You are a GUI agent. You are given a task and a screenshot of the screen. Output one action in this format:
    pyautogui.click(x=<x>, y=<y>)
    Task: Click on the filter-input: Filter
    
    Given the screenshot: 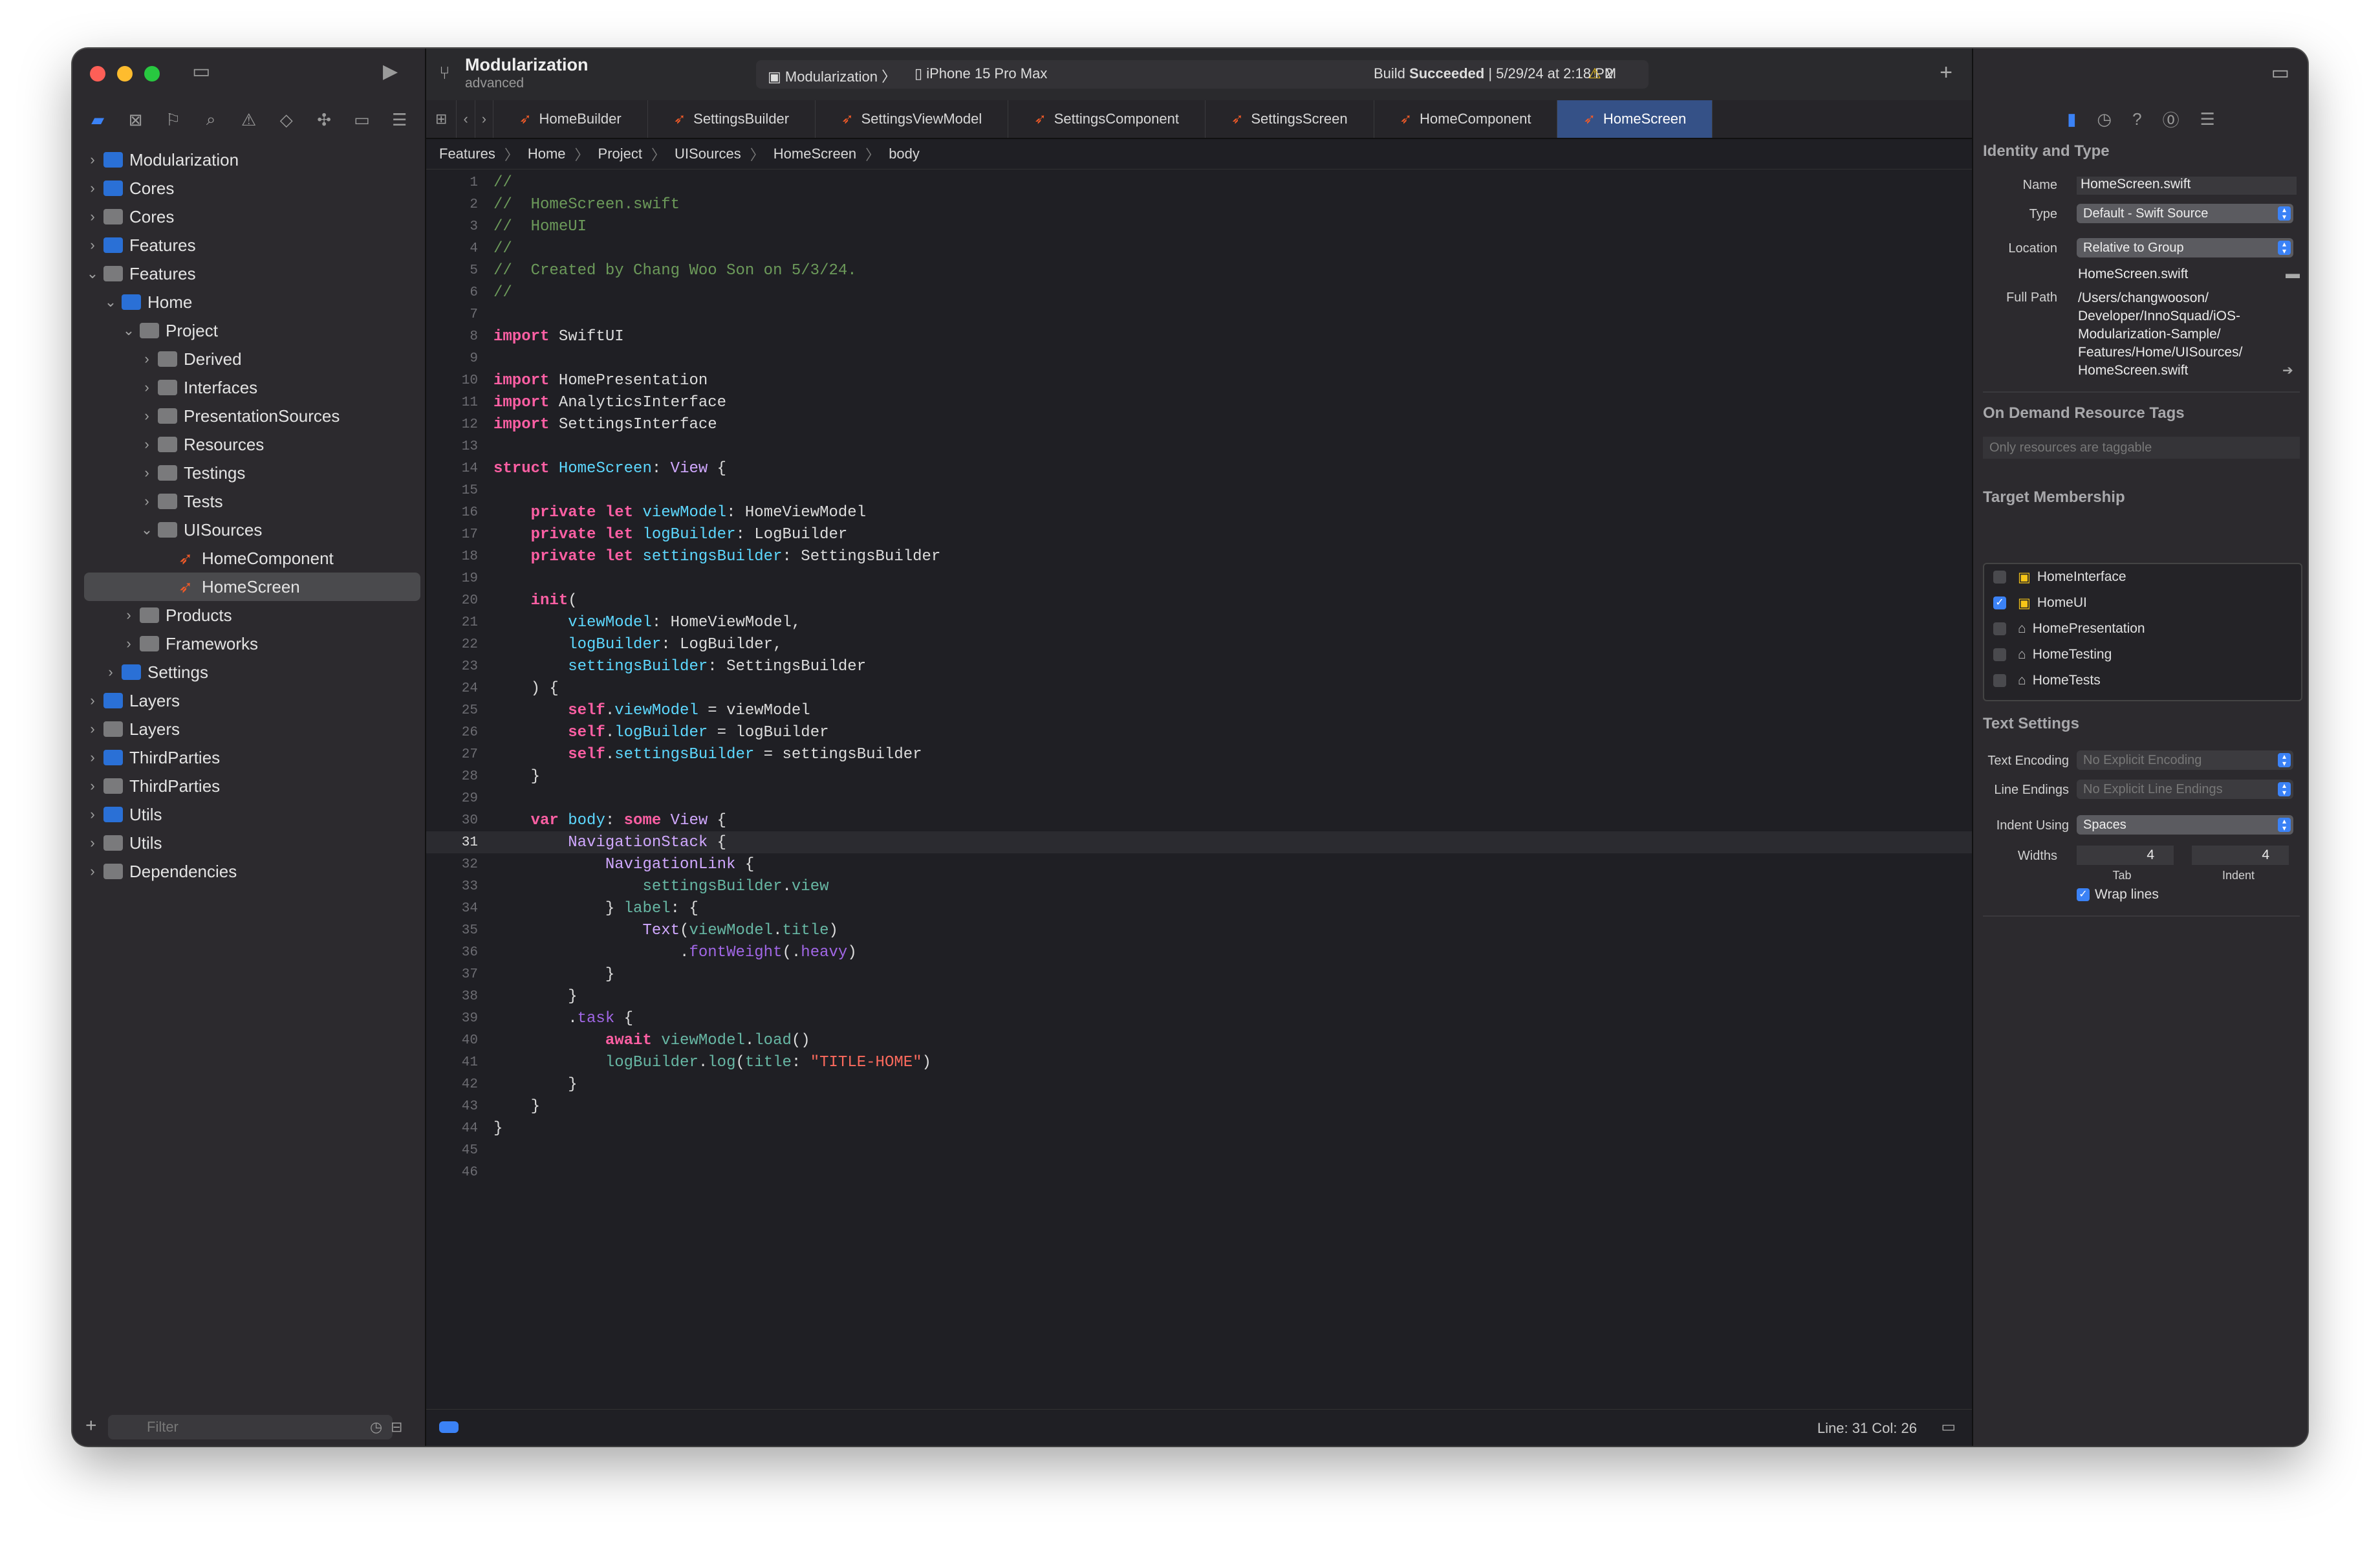 What is the action you would take?
    pyautogui.click(x=250, y=1427)
    